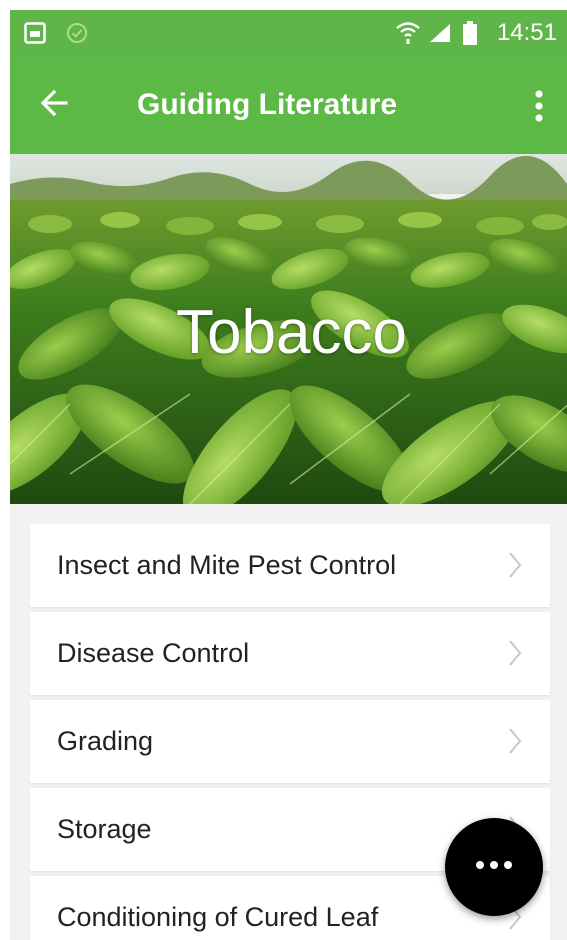 Image resolution: width=567 pixels, height=940 pixels. What do you see at coordinates (288, 33) in the screenshot?
I see `status-bar: 14:51` at bounding box center [288, 33].